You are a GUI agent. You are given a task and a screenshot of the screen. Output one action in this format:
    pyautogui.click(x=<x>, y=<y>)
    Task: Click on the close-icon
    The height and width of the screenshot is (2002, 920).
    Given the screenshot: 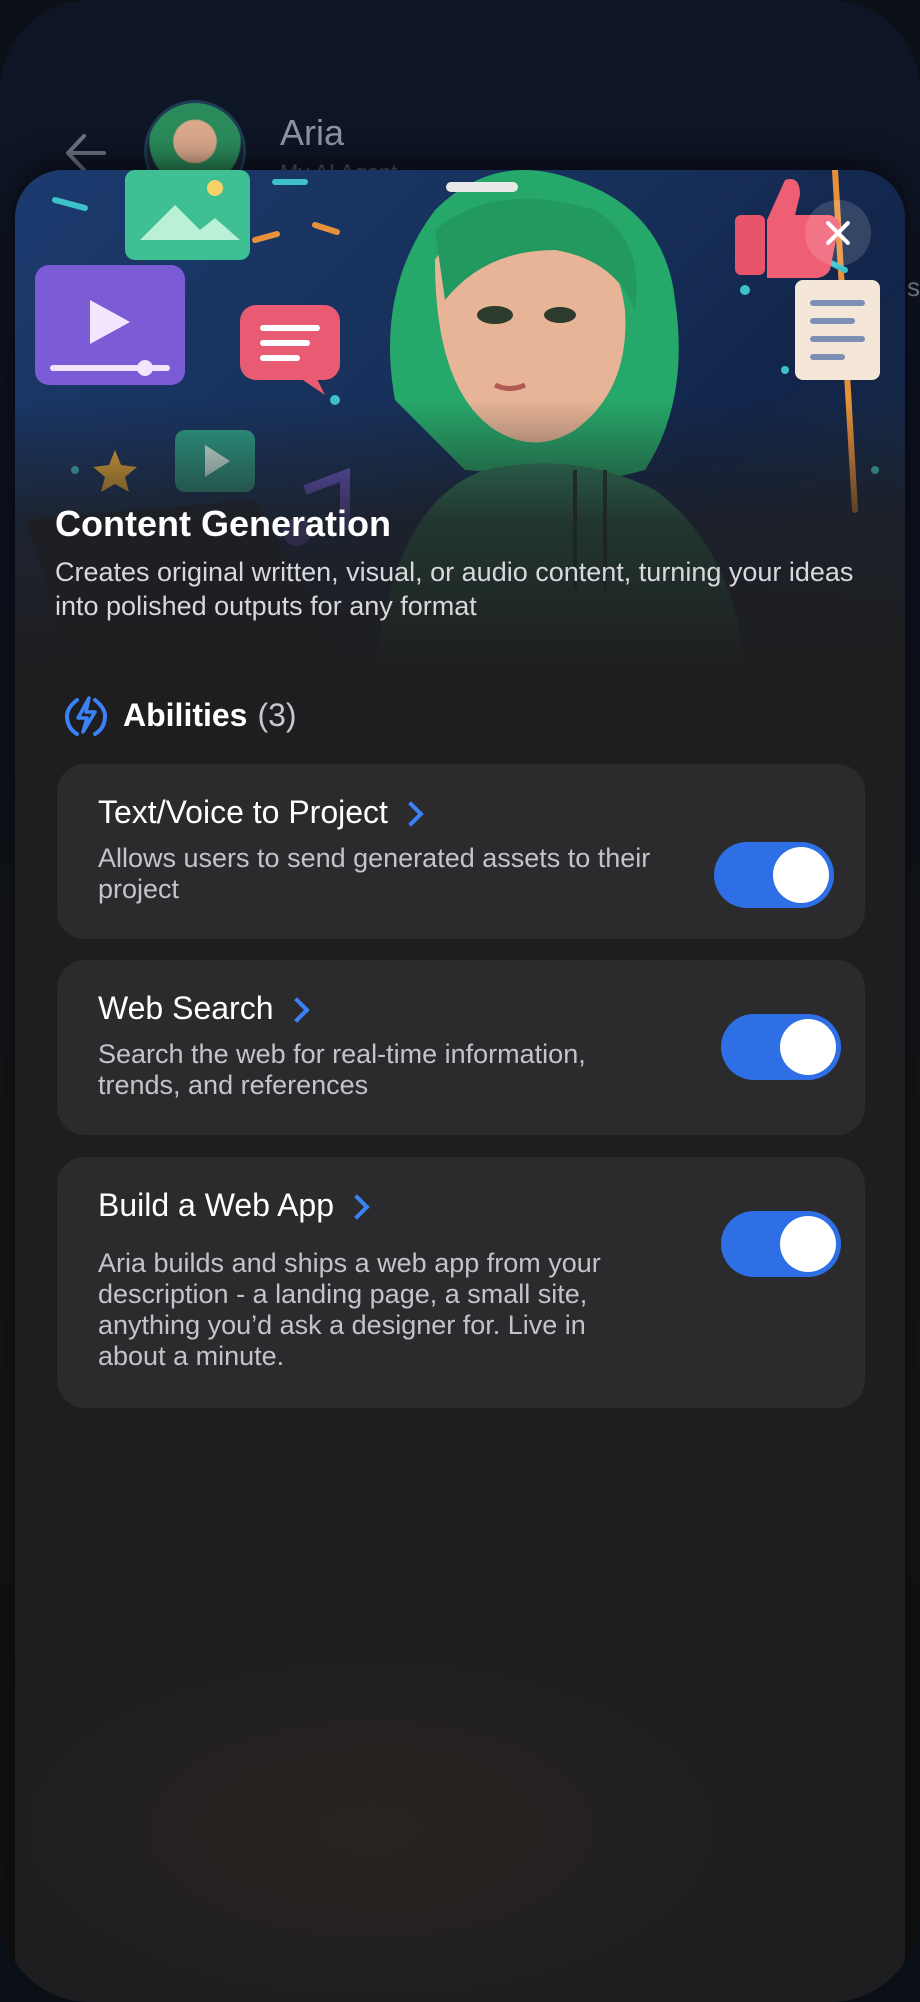 What is the action you would take?
    pyautogui.click(x=838, y=233)
    